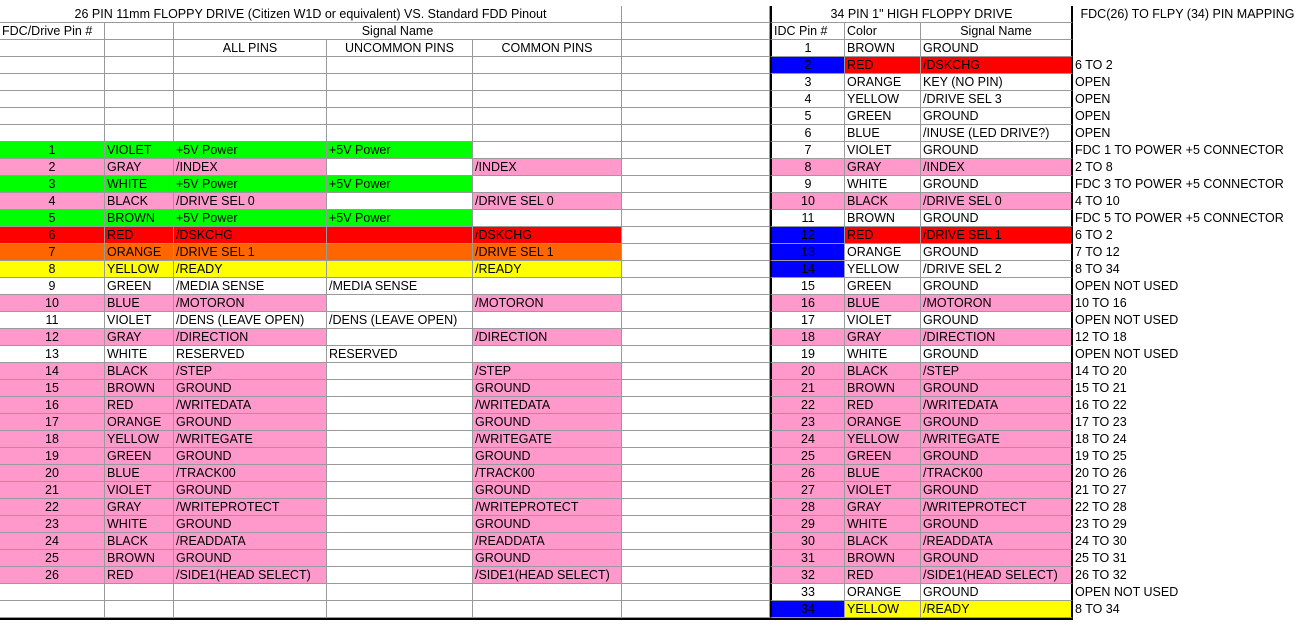 The width and height of the screenshot is (1302, 624). I want to click on mapping-cell, so click(1187, 48).